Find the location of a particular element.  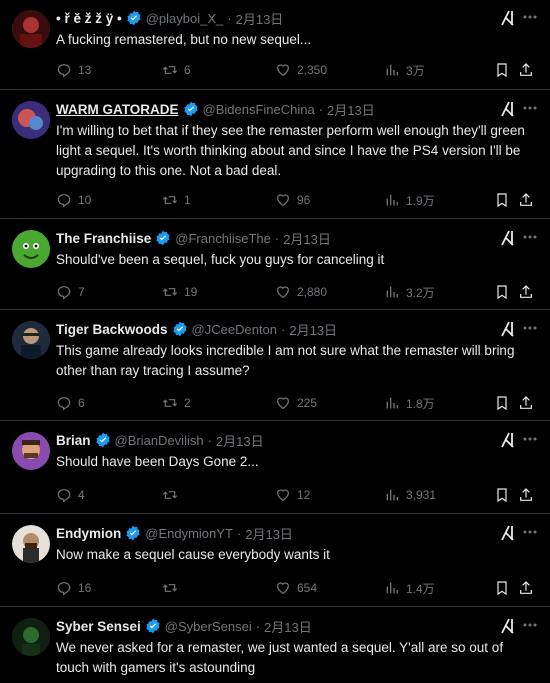

retweet-button: 6 is located at coordinates (176, 70).